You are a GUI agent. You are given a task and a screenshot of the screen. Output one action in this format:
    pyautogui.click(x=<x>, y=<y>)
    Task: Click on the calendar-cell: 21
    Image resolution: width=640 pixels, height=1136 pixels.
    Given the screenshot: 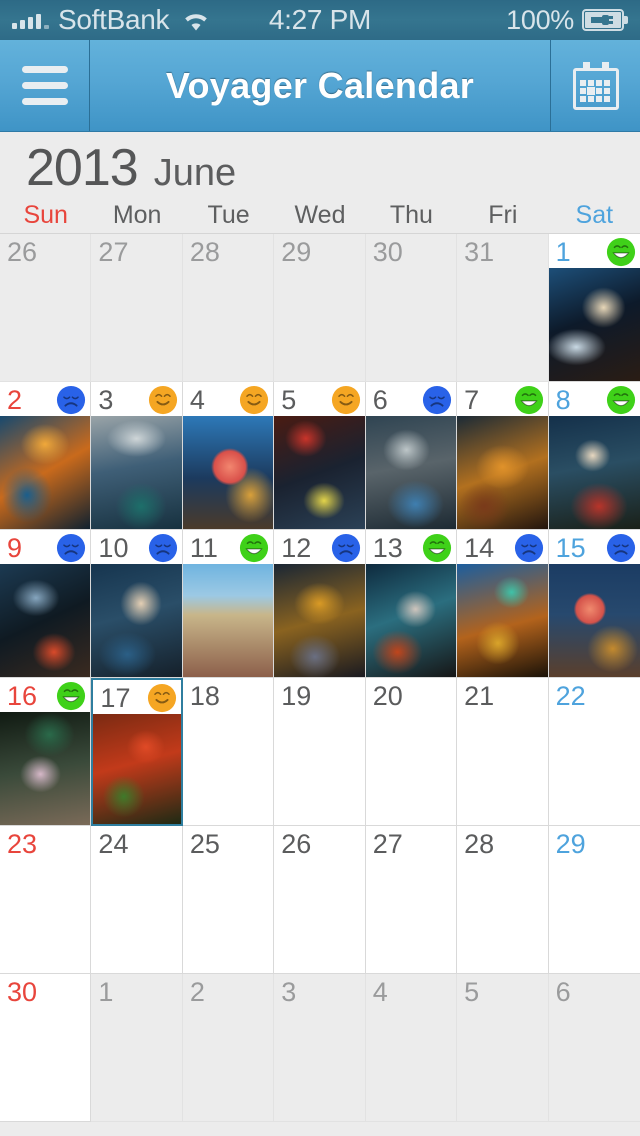 What is the action you would take?
    pyautogui.click(x=503, y=752)
    